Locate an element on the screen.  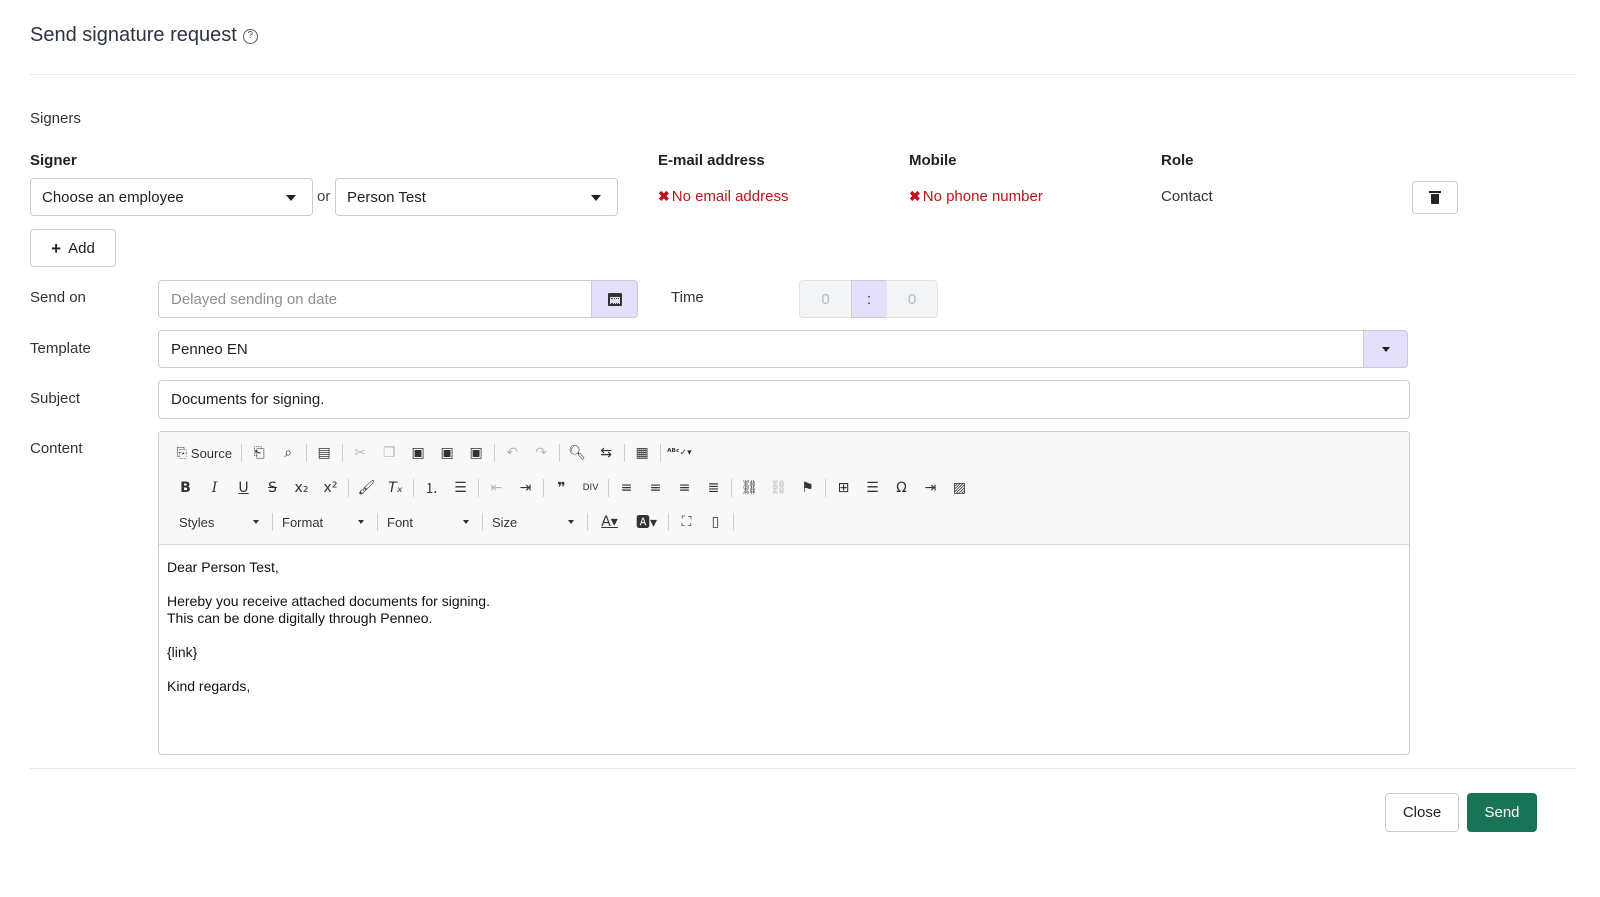
paste-text-icon: ▣ is located at coordinates (447, 453).